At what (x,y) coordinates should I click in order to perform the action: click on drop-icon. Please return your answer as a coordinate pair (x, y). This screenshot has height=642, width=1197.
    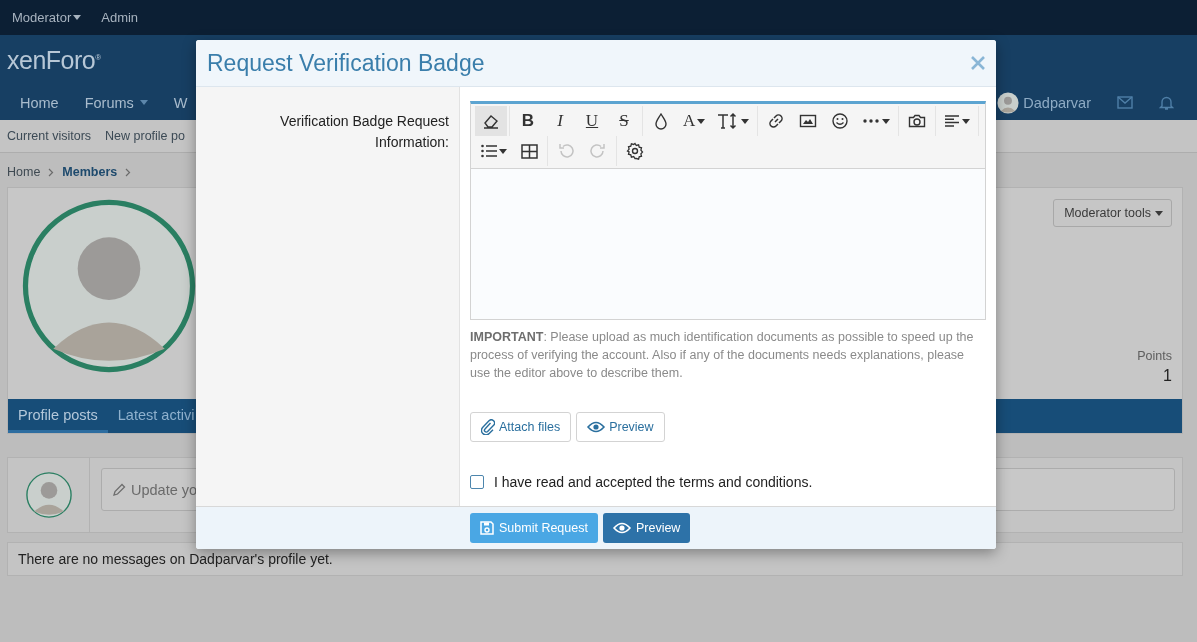
    Looking at the image, I should click on (661, 121).